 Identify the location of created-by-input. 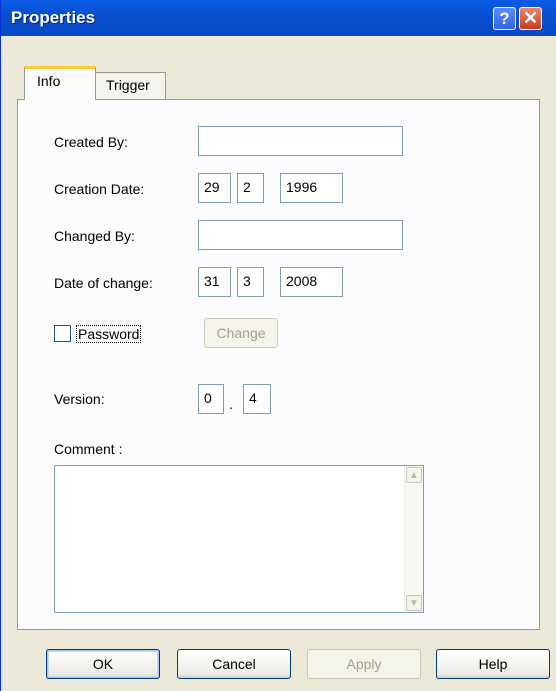
(300, 141).